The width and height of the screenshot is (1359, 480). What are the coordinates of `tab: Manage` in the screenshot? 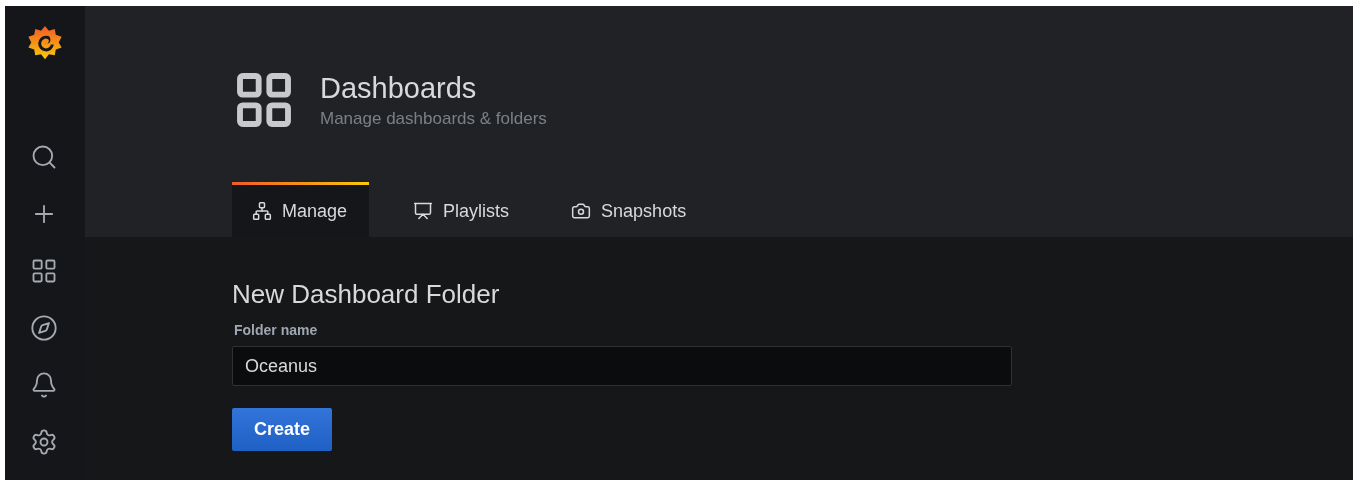 It's located at (301, 209).